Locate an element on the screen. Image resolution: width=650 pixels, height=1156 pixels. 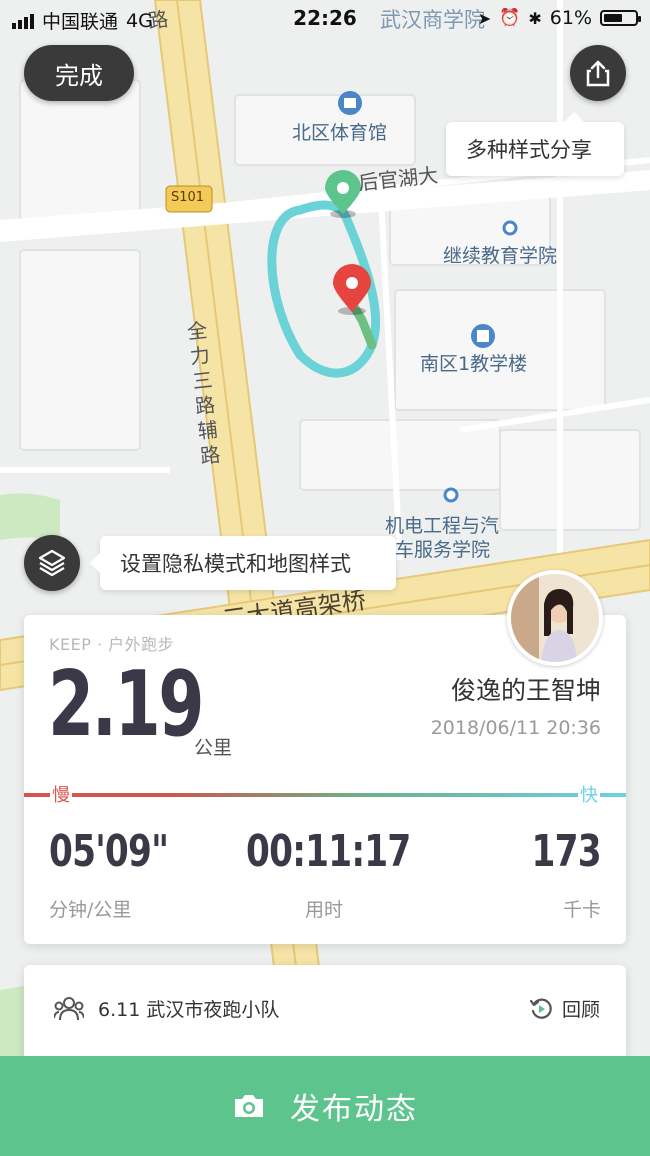
distance-value: 2.19 is located at coordinates (126, 704).